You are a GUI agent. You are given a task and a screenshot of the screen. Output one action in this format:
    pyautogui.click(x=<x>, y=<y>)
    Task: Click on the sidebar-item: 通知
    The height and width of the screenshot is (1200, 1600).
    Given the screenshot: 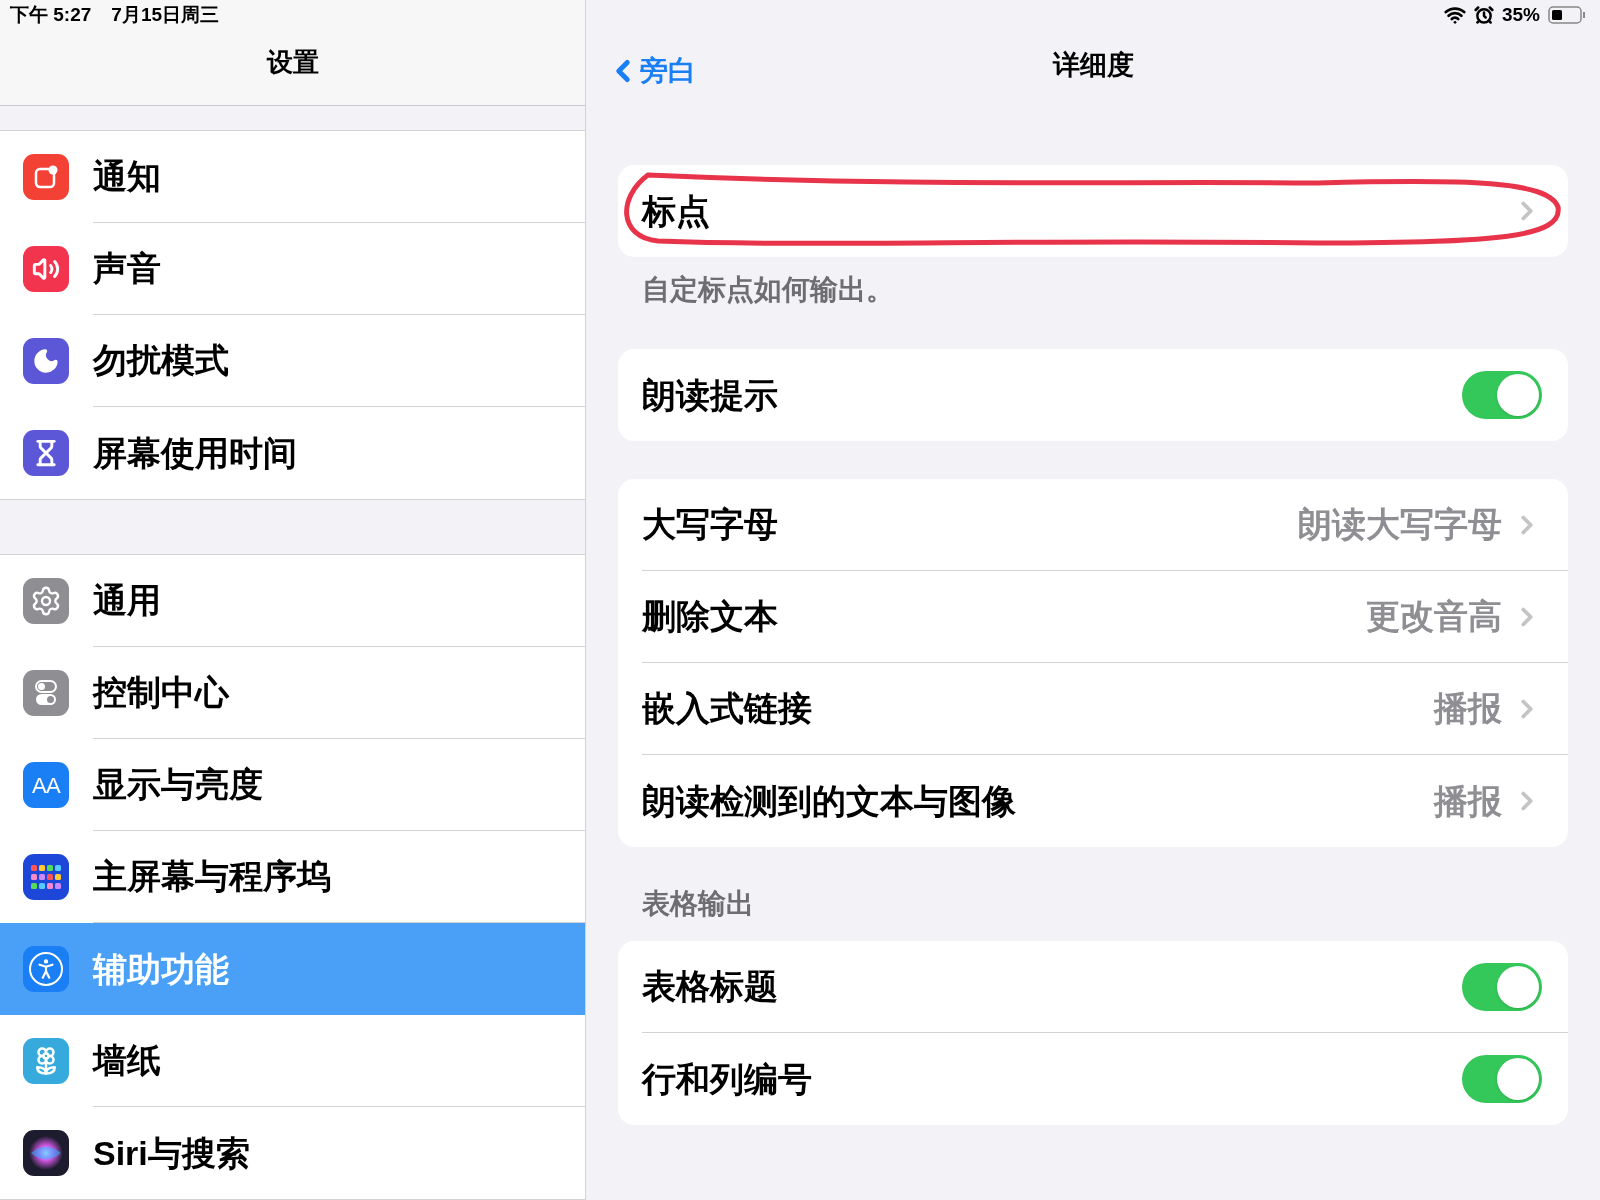 What is the action you would take?
    pyautogui.click(x=292, y=177)
    